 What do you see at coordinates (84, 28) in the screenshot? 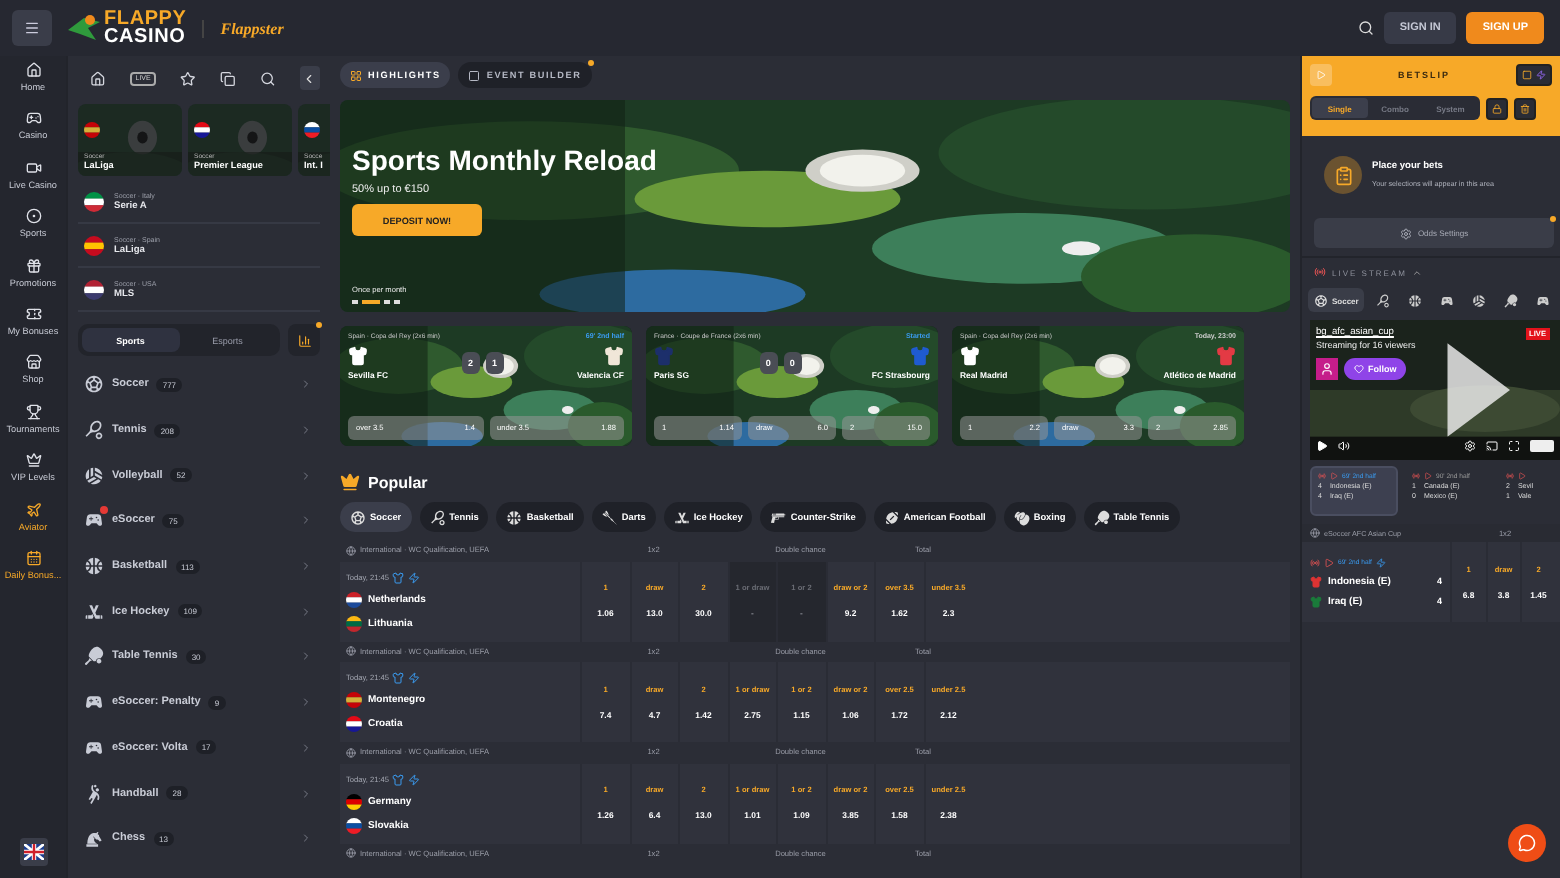
I see `bird-logo-icon` at bounding box center [84, 28].